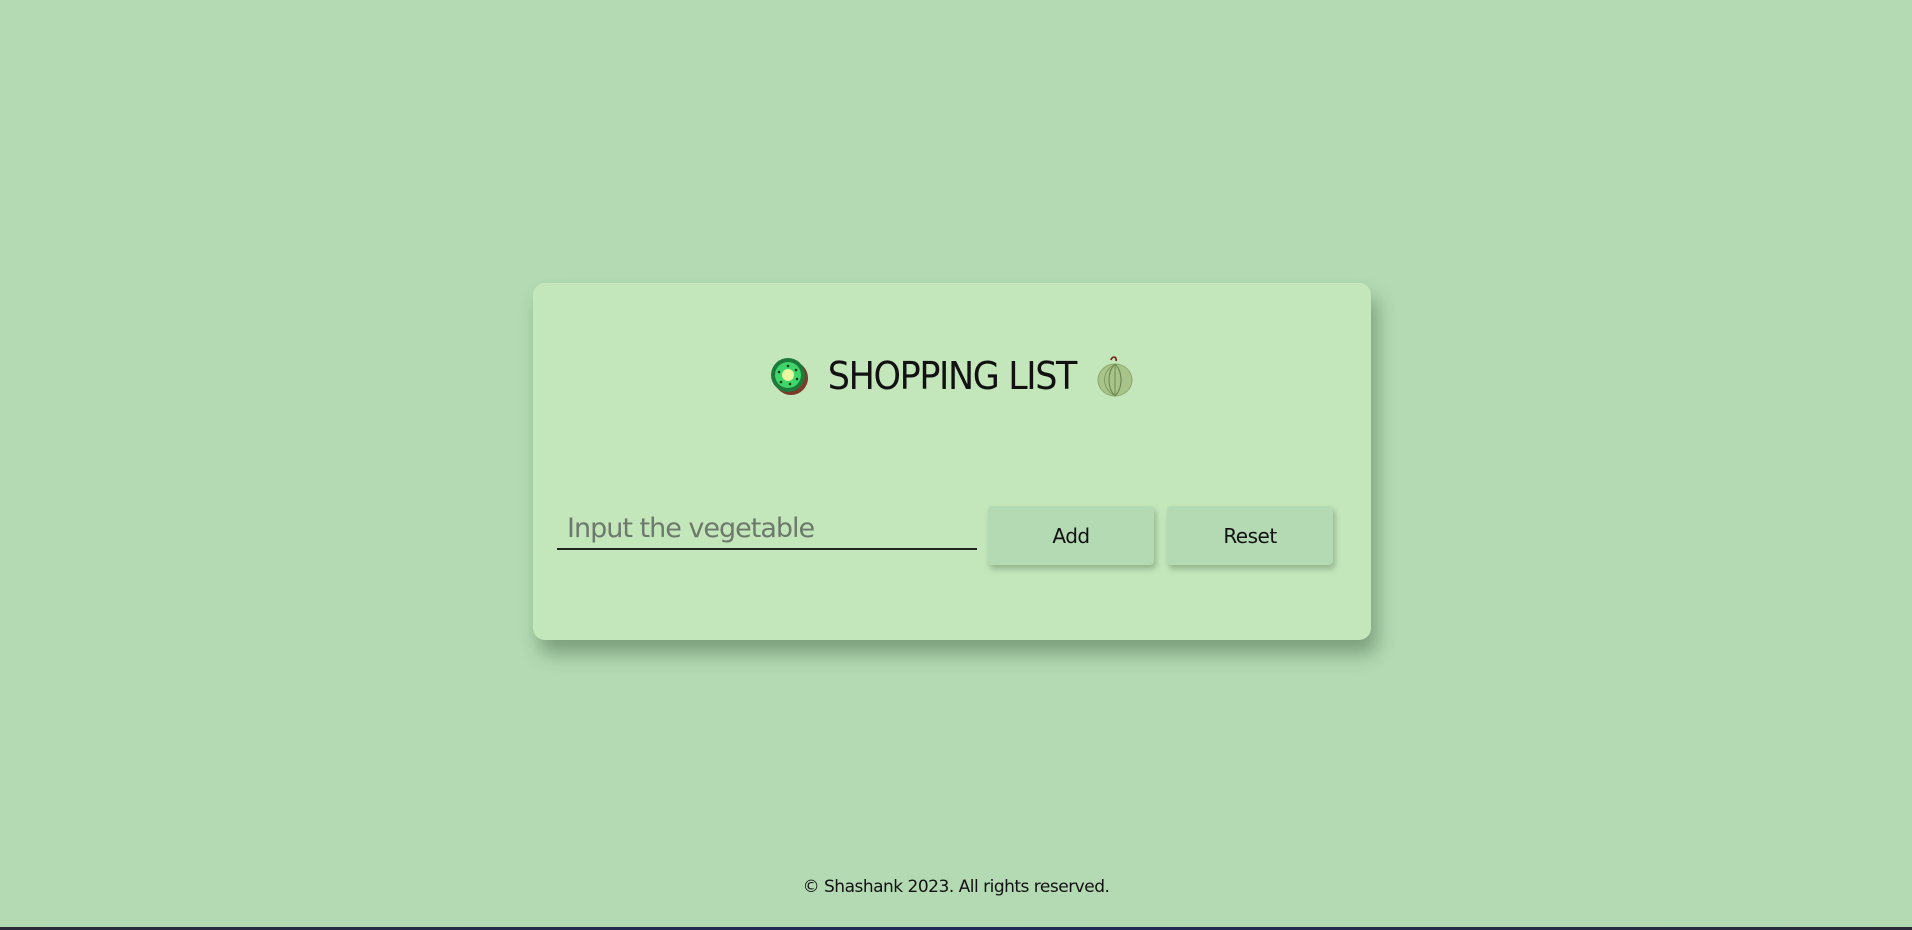  I want to click on kiwi-icon, so click(789, 376).